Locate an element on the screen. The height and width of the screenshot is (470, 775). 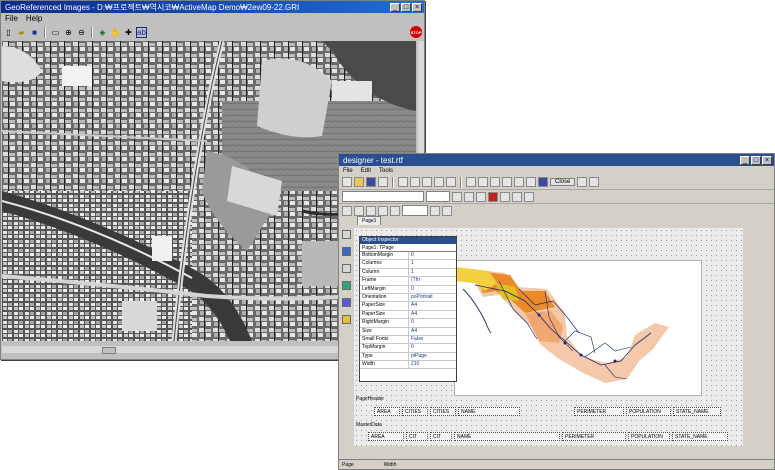
data-field-perimeter: PERIMETER is located at coordinates (594, 436).